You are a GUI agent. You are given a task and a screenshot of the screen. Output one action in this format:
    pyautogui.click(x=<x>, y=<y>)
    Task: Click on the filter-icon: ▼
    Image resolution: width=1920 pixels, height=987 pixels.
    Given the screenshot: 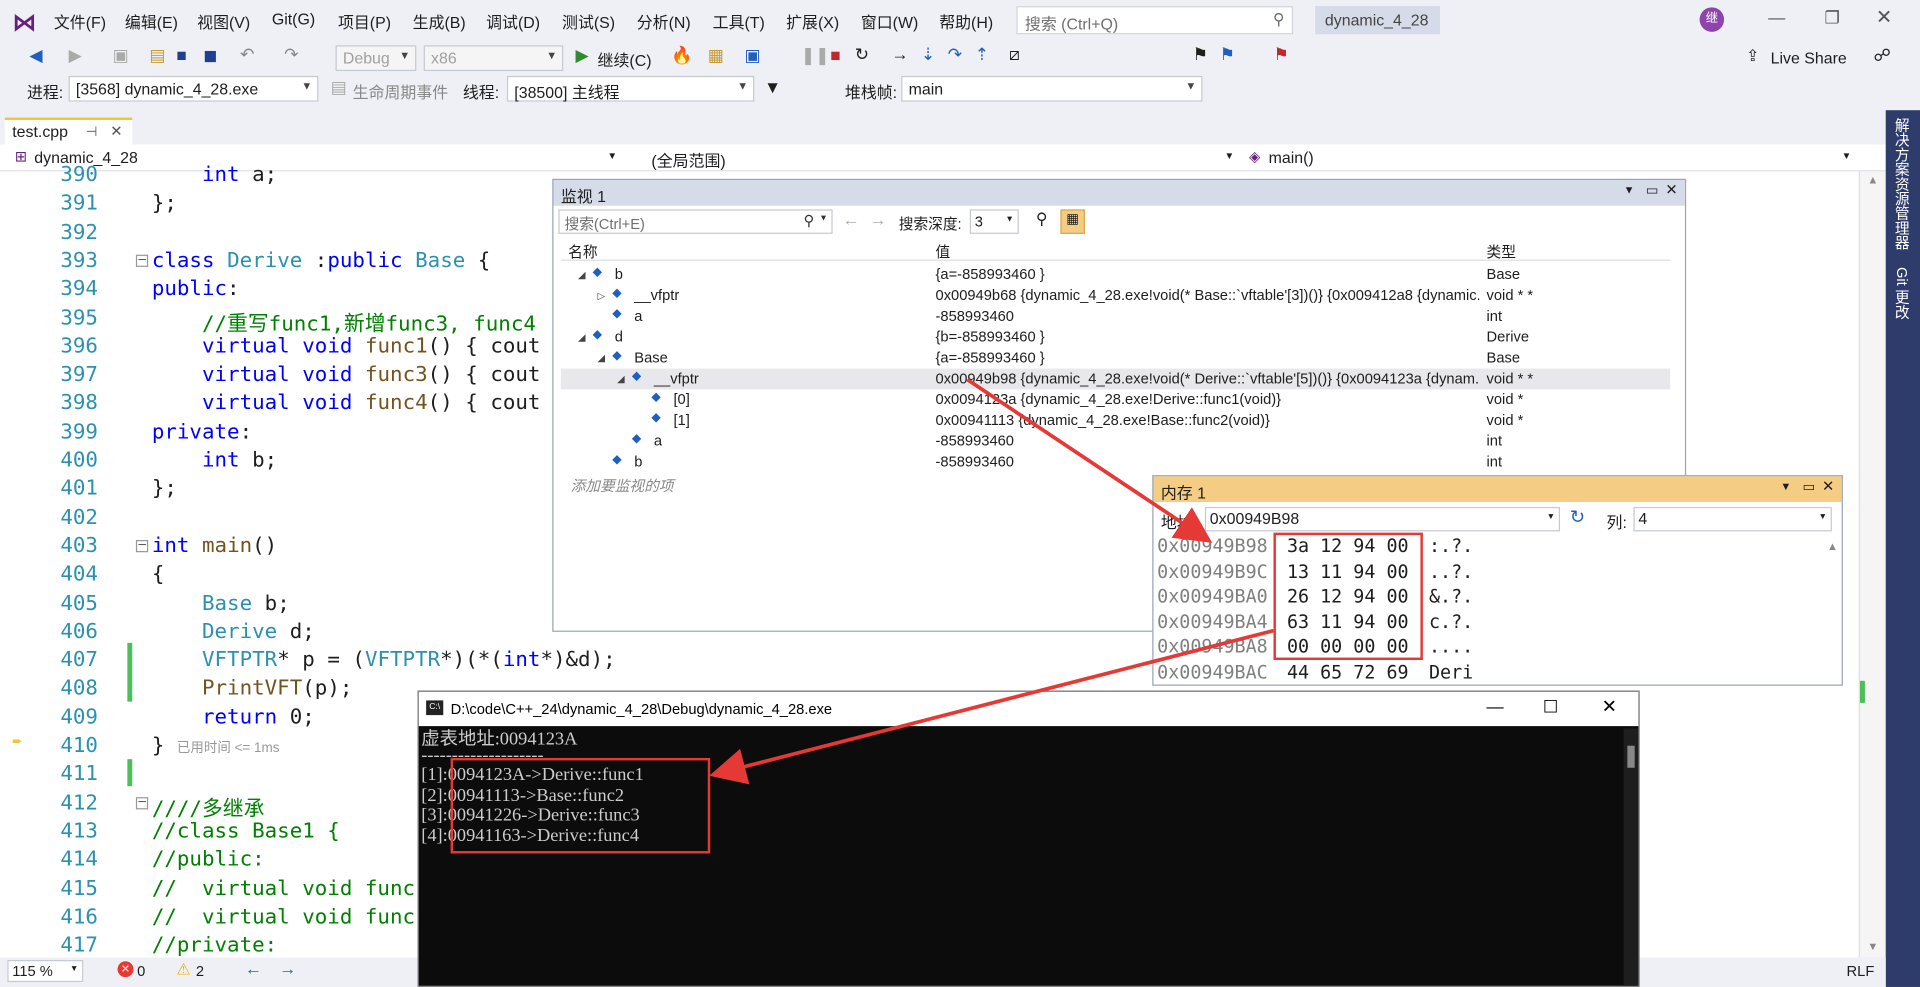 What is the action you would take?
    pyautogui.click(x=772, y=87)
    